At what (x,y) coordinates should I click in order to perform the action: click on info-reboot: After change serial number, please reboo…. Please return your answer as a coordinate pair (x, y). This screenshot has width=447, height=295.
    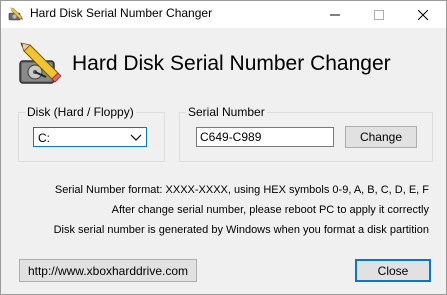
    Looking at the image, I should click on (270, 210).